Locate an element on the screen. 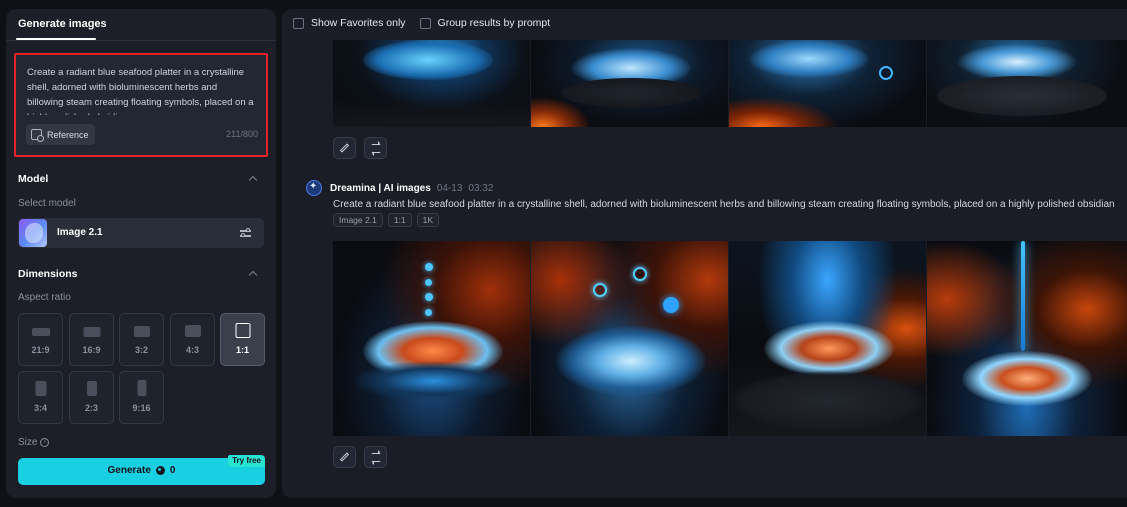 Image resolution: width=1127 pixels, height=507 pixels. credit-count: 0 is located at coordinates (172, 470).